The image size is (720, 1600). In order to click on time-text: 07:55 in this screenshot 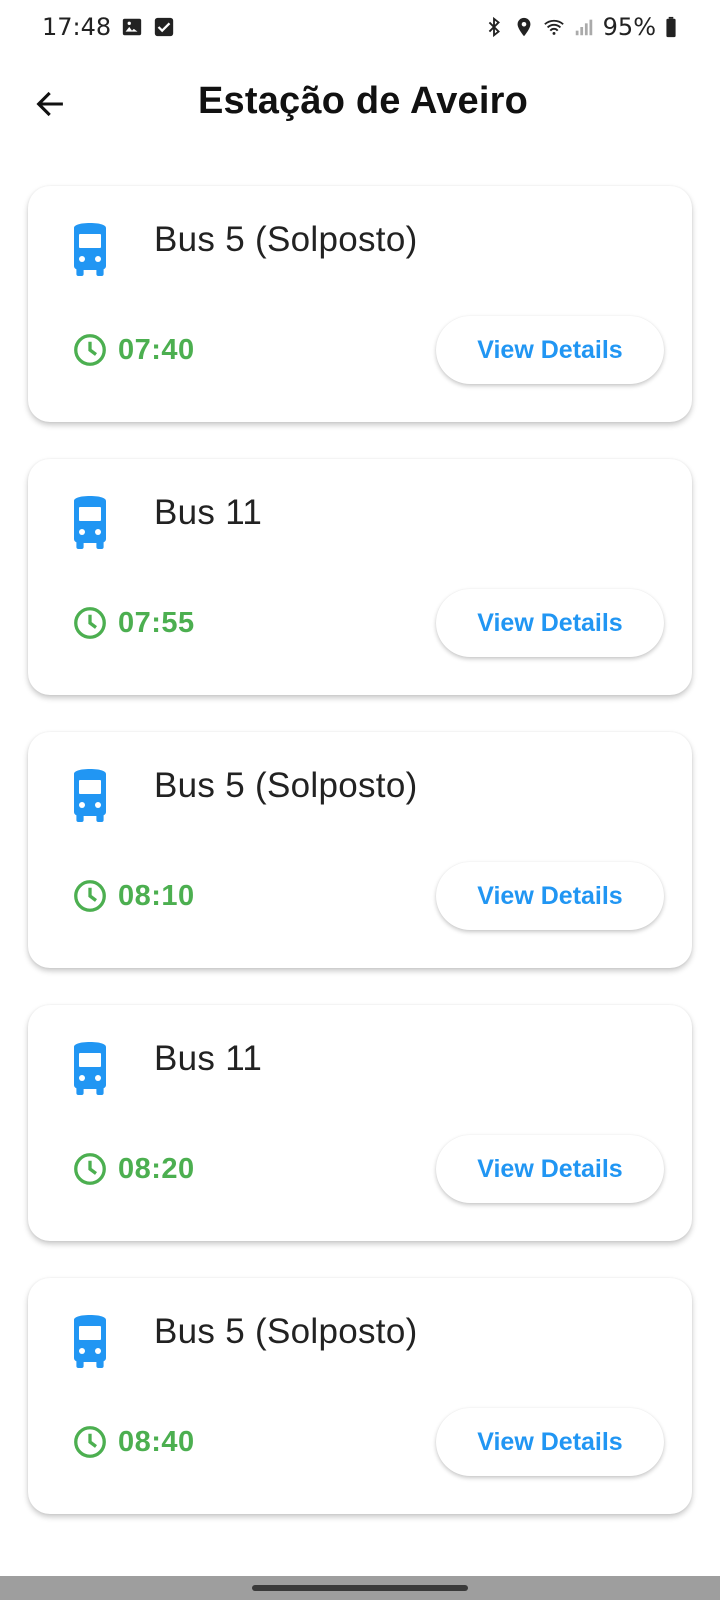, I will do `click(156, 622)`.